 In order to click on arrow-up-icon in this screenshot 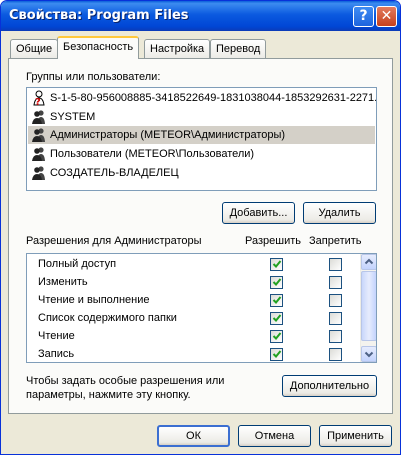, I will do `click(369, 261)`.